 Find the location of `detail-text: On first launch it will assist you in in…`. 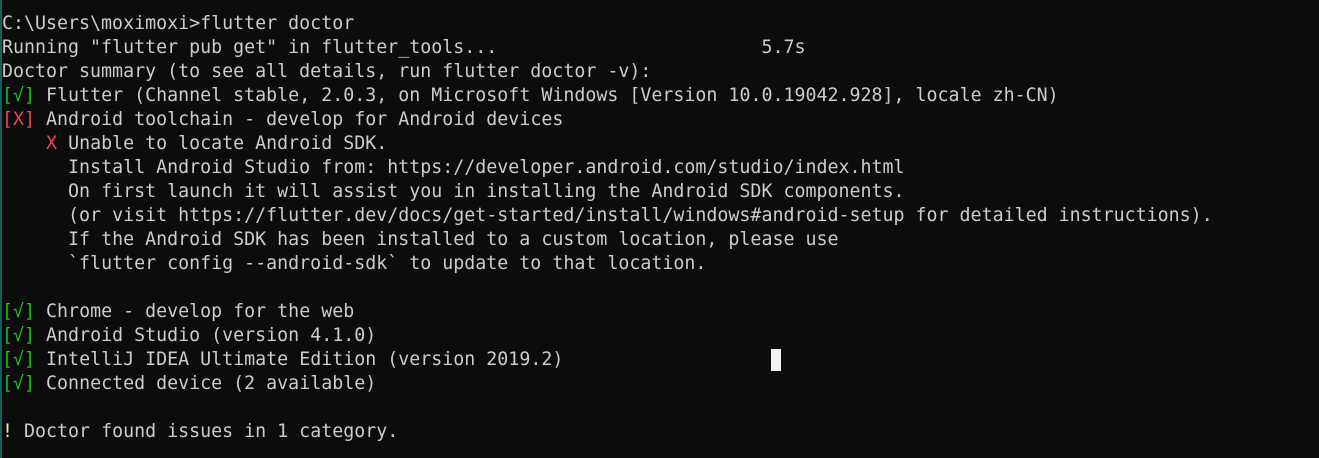

detail-text: On first launch it will assist you in in… is located at coordinates (486, 191).